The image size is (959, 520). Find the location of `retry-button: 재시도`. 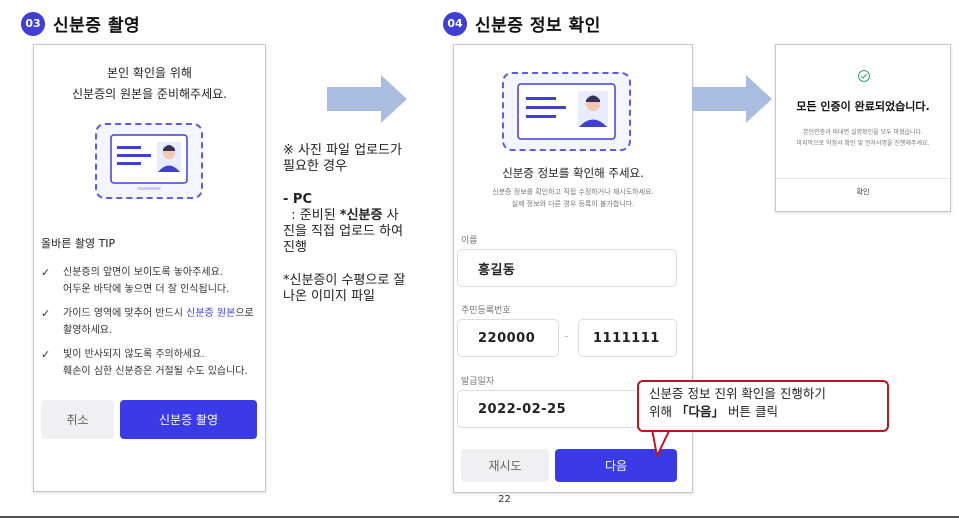

retry-button: 재시도 is located at coordinates (505, 465).